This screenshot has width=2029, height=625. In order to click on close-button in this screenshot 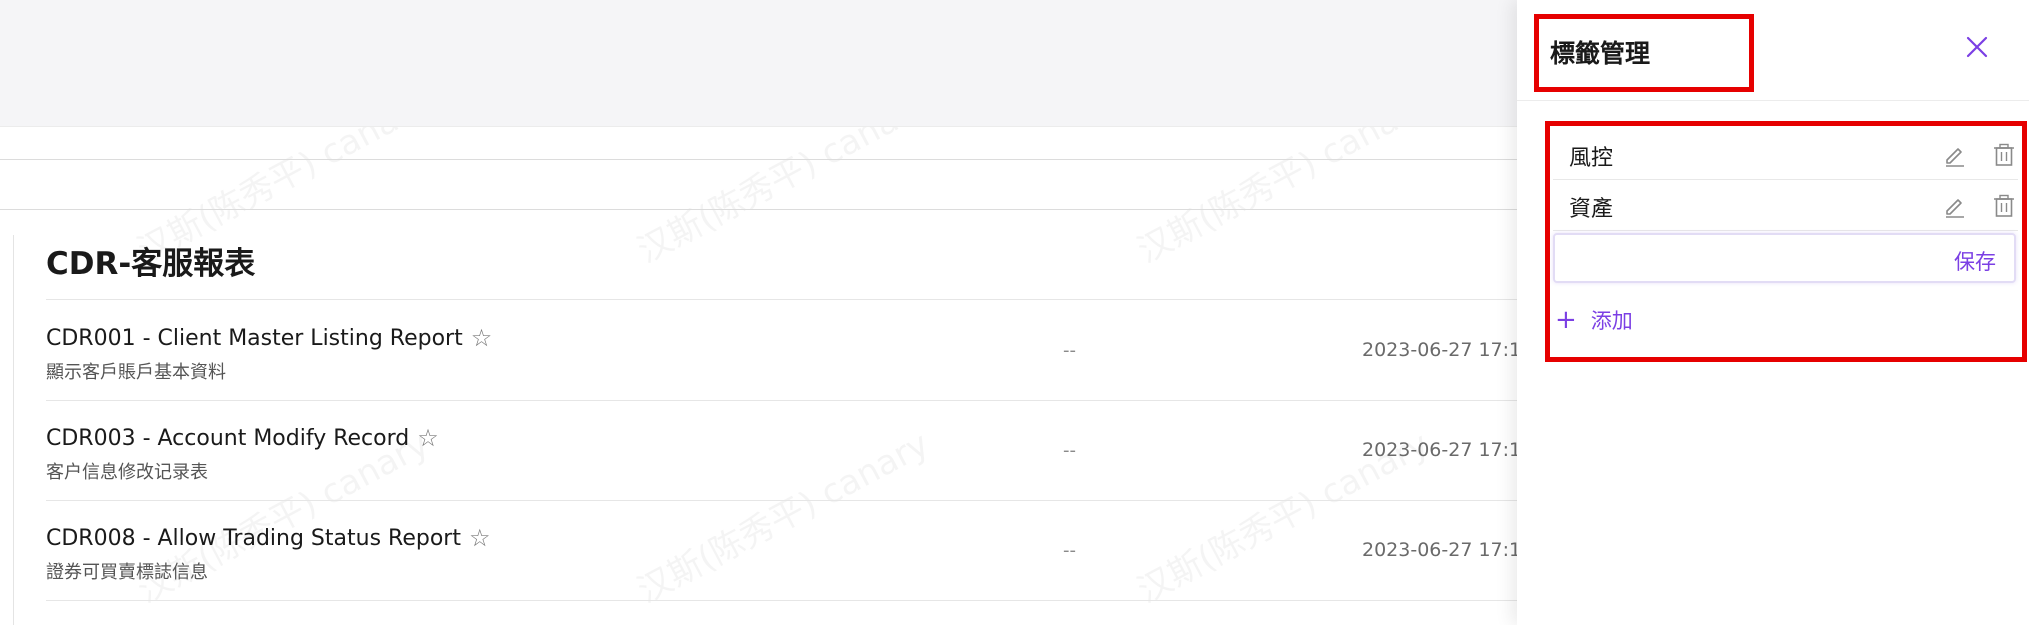, I will do `click(1977, 47)`.